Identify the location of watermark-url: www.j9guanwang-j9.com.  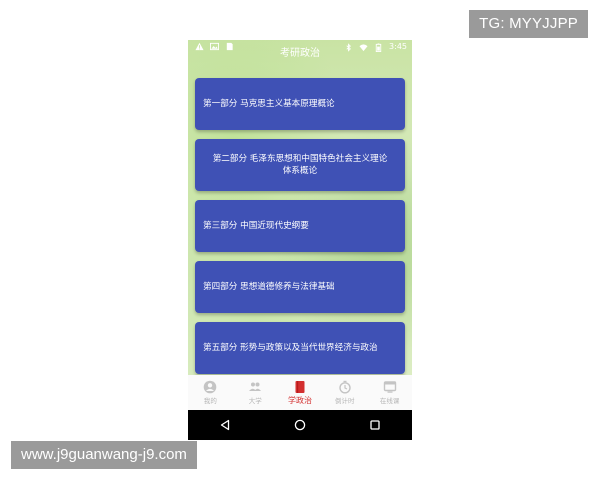
(104, 455).